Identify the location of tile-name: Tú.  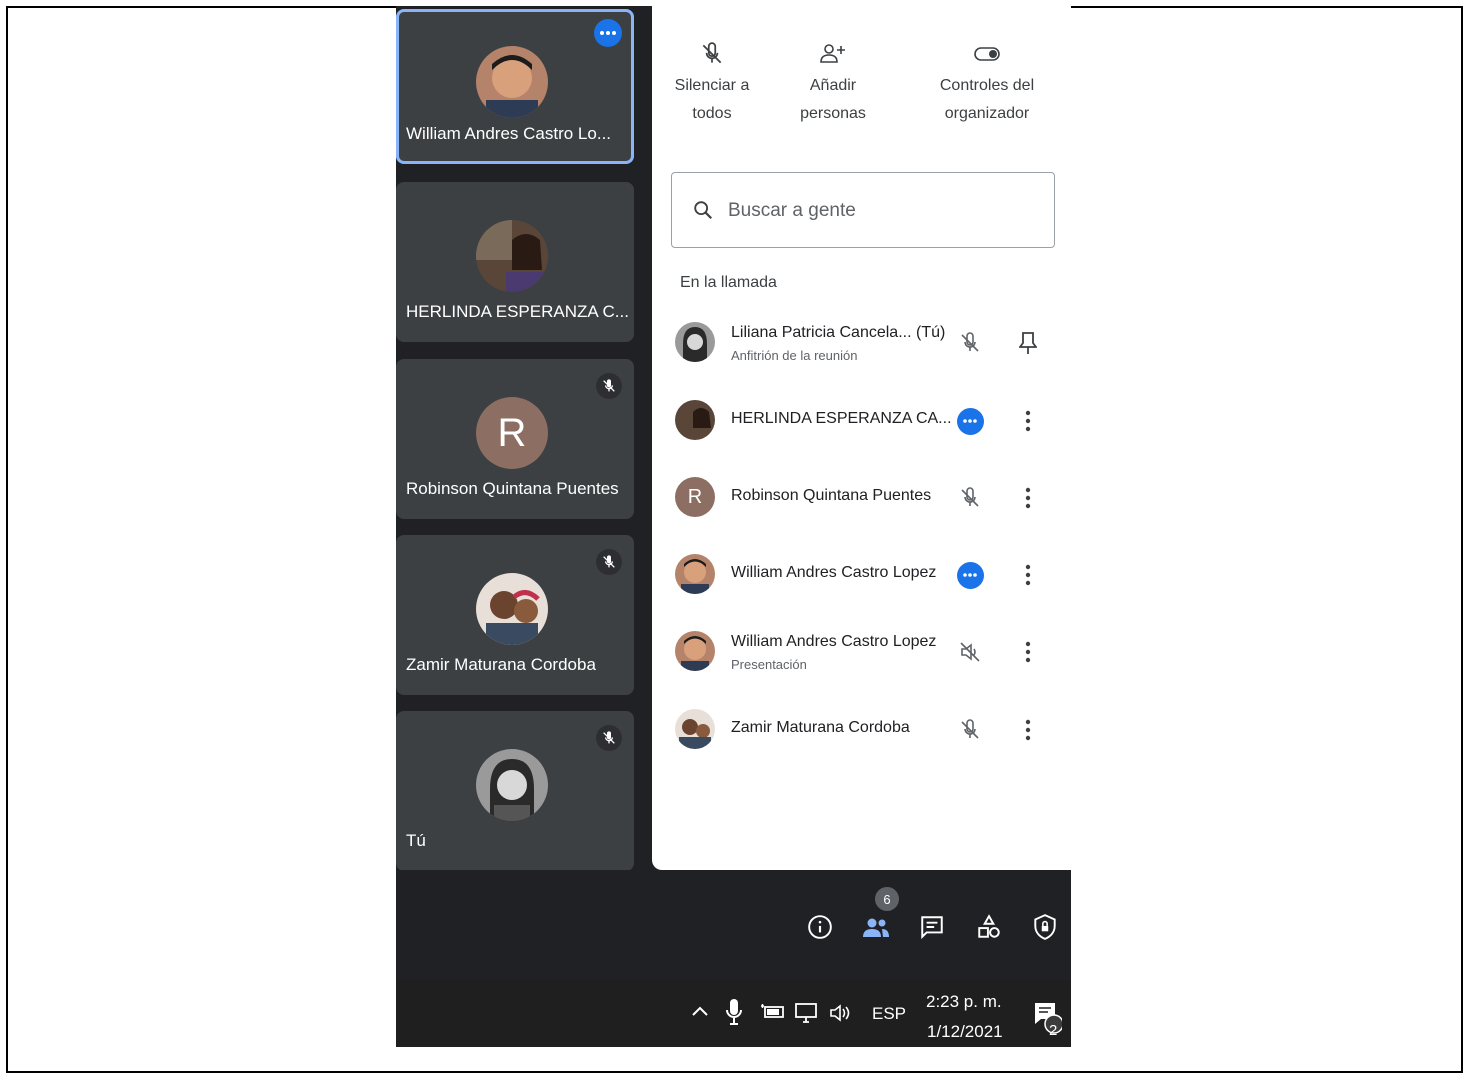
(416, 840).